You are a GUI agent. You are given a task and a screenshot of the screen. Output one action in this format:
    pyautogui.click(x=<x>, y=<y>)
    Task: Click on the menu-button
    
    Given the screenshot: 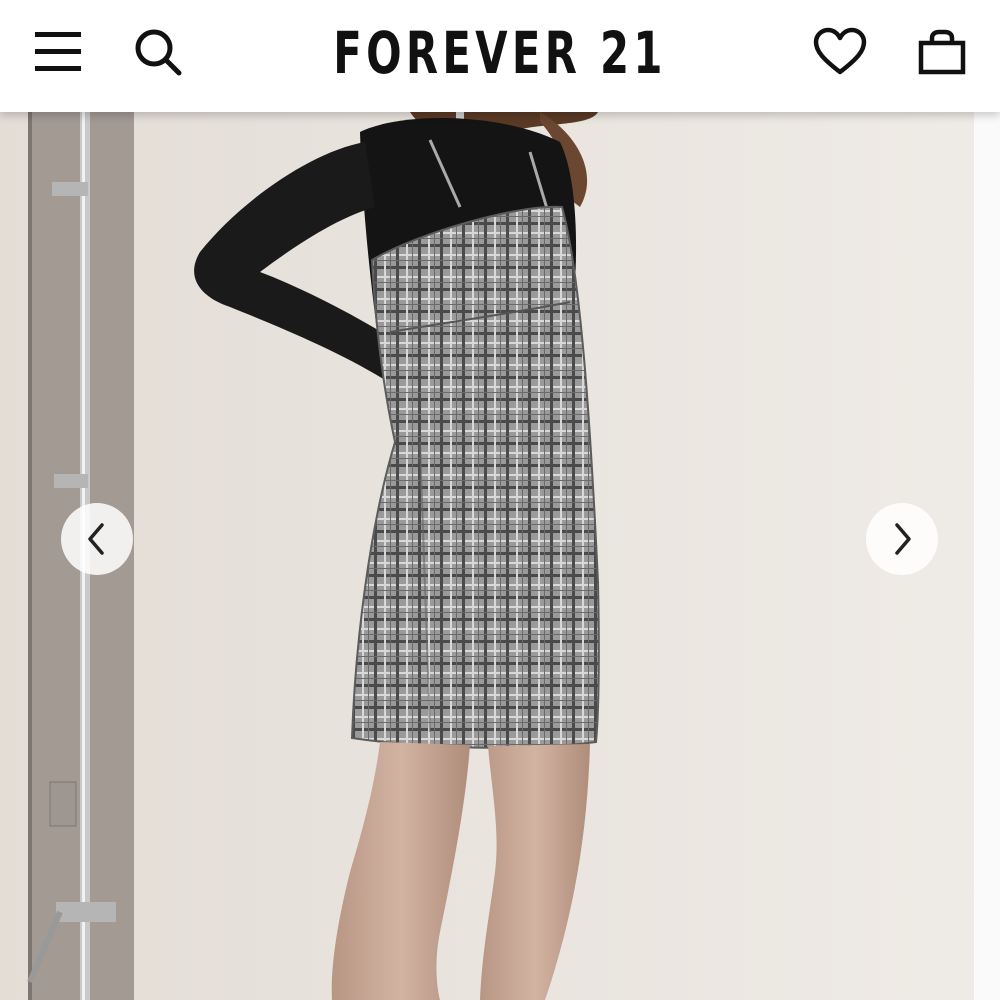 What is the action you would take?
    pyautogui.click(x=58, y=52)
    